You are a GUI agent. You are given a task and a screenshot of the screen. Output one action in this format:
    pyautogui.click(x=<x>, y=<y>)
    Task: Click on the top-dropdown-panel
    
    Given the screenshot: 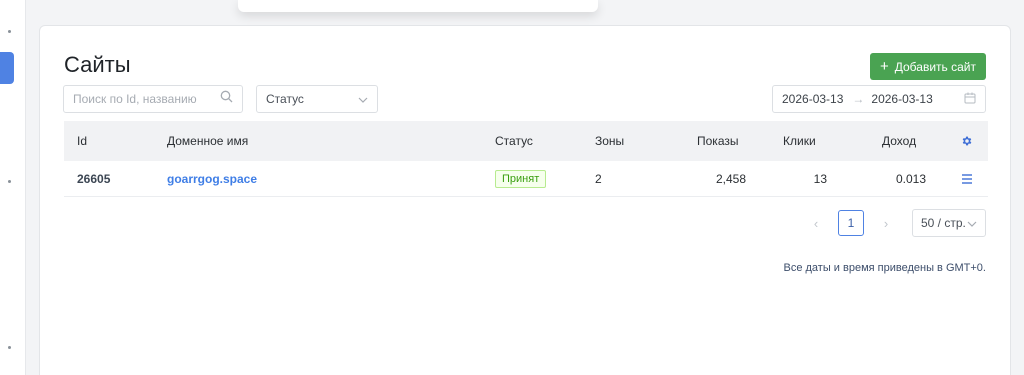 What is the action you would take?
    pyautogui.click(x=418, y=6)
    